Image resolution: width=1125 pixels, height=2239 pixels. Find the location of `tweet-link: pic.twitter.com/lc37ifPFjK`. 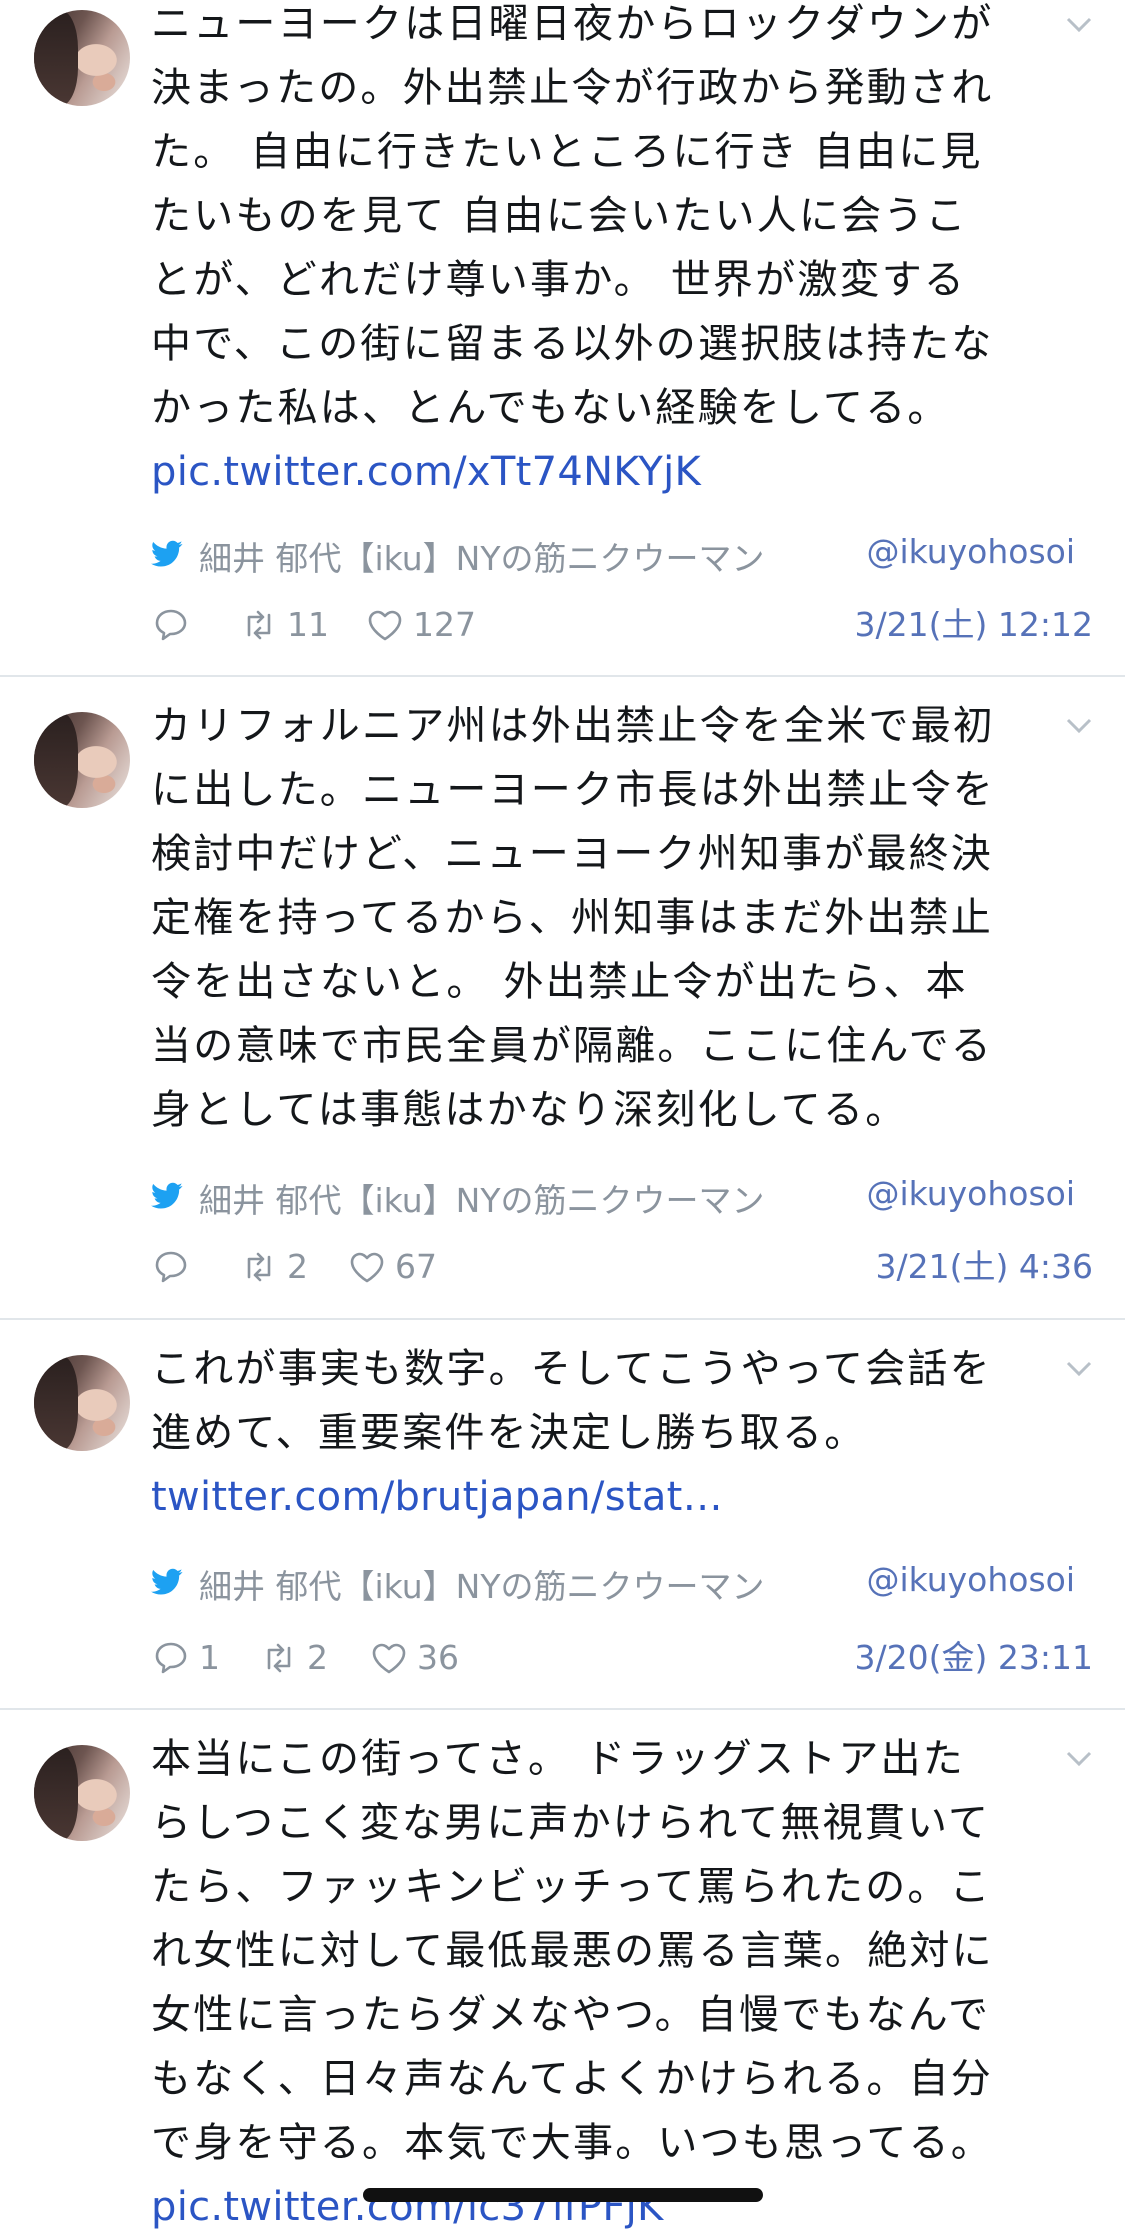

tweet-link: pic.twitter.com/lc37ifPFjK is located at coordinates (407, 2207).